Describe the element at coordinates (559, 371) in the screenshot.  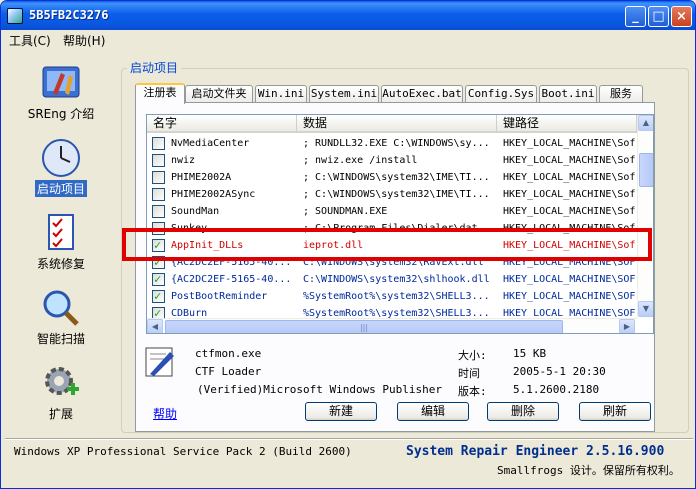
I see `detail-time-value: 2005-5-1 20:30` at that location.